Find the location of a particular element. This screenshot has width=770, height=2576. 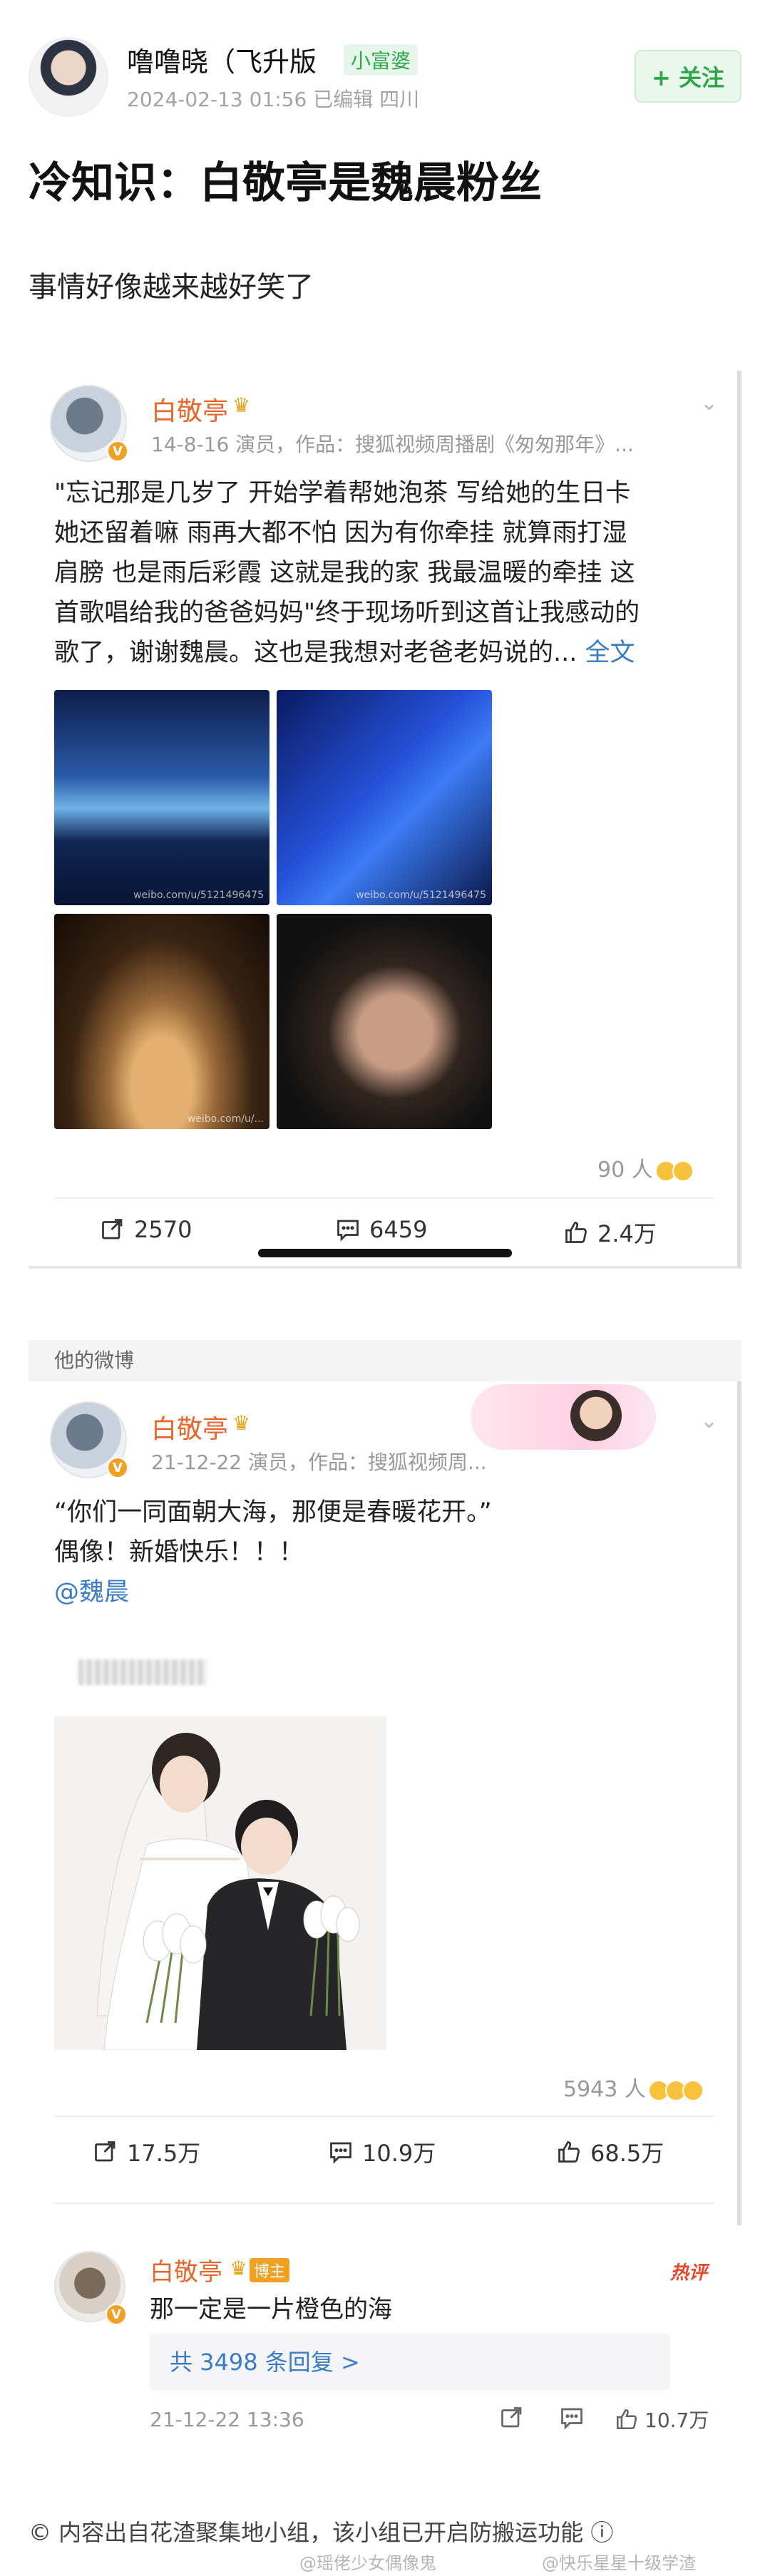

repost-button: 17.5万 is located at coordinates (146, 2151).